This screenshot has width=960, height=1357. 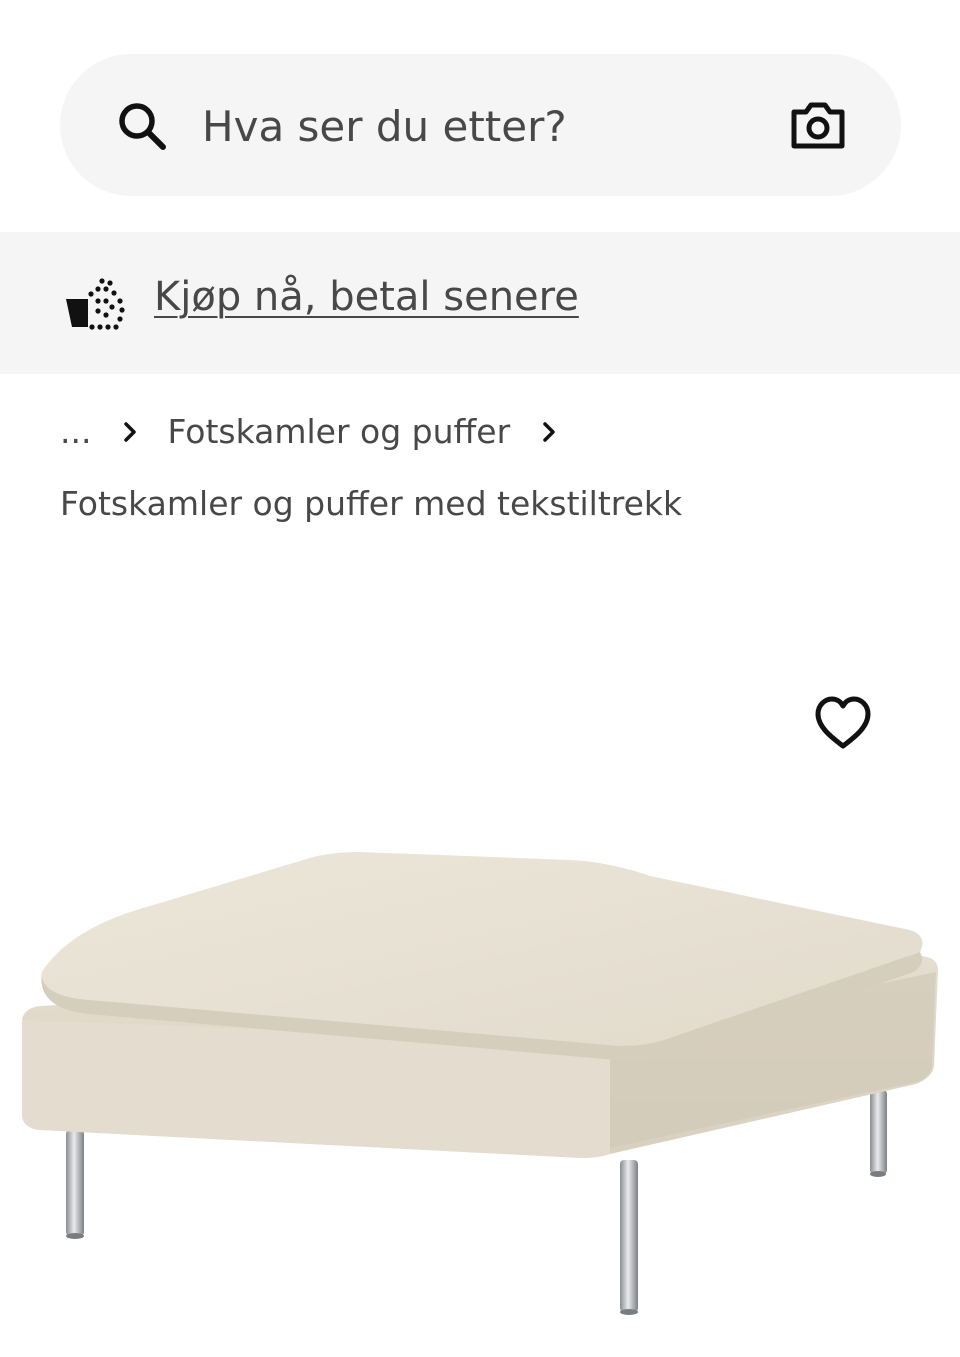 I want to click on breadcrumb-item-fotskamler: Fotskamler og puffer, so click(x=338, y=431).